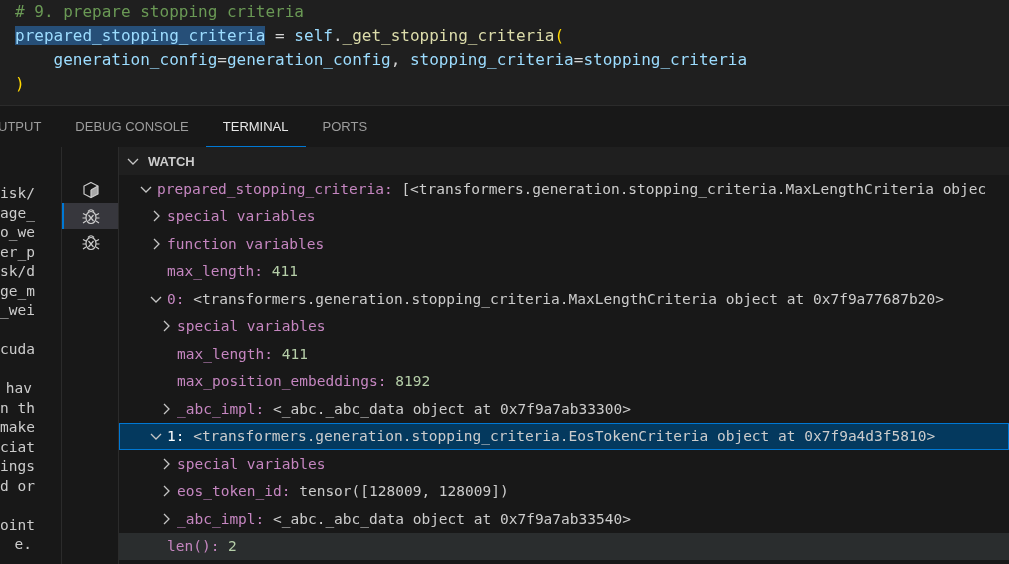  What do you see at coordinates (18, 466) in the screenshot?
I see `terminal-line: ings` at bounding box center [18, 466].